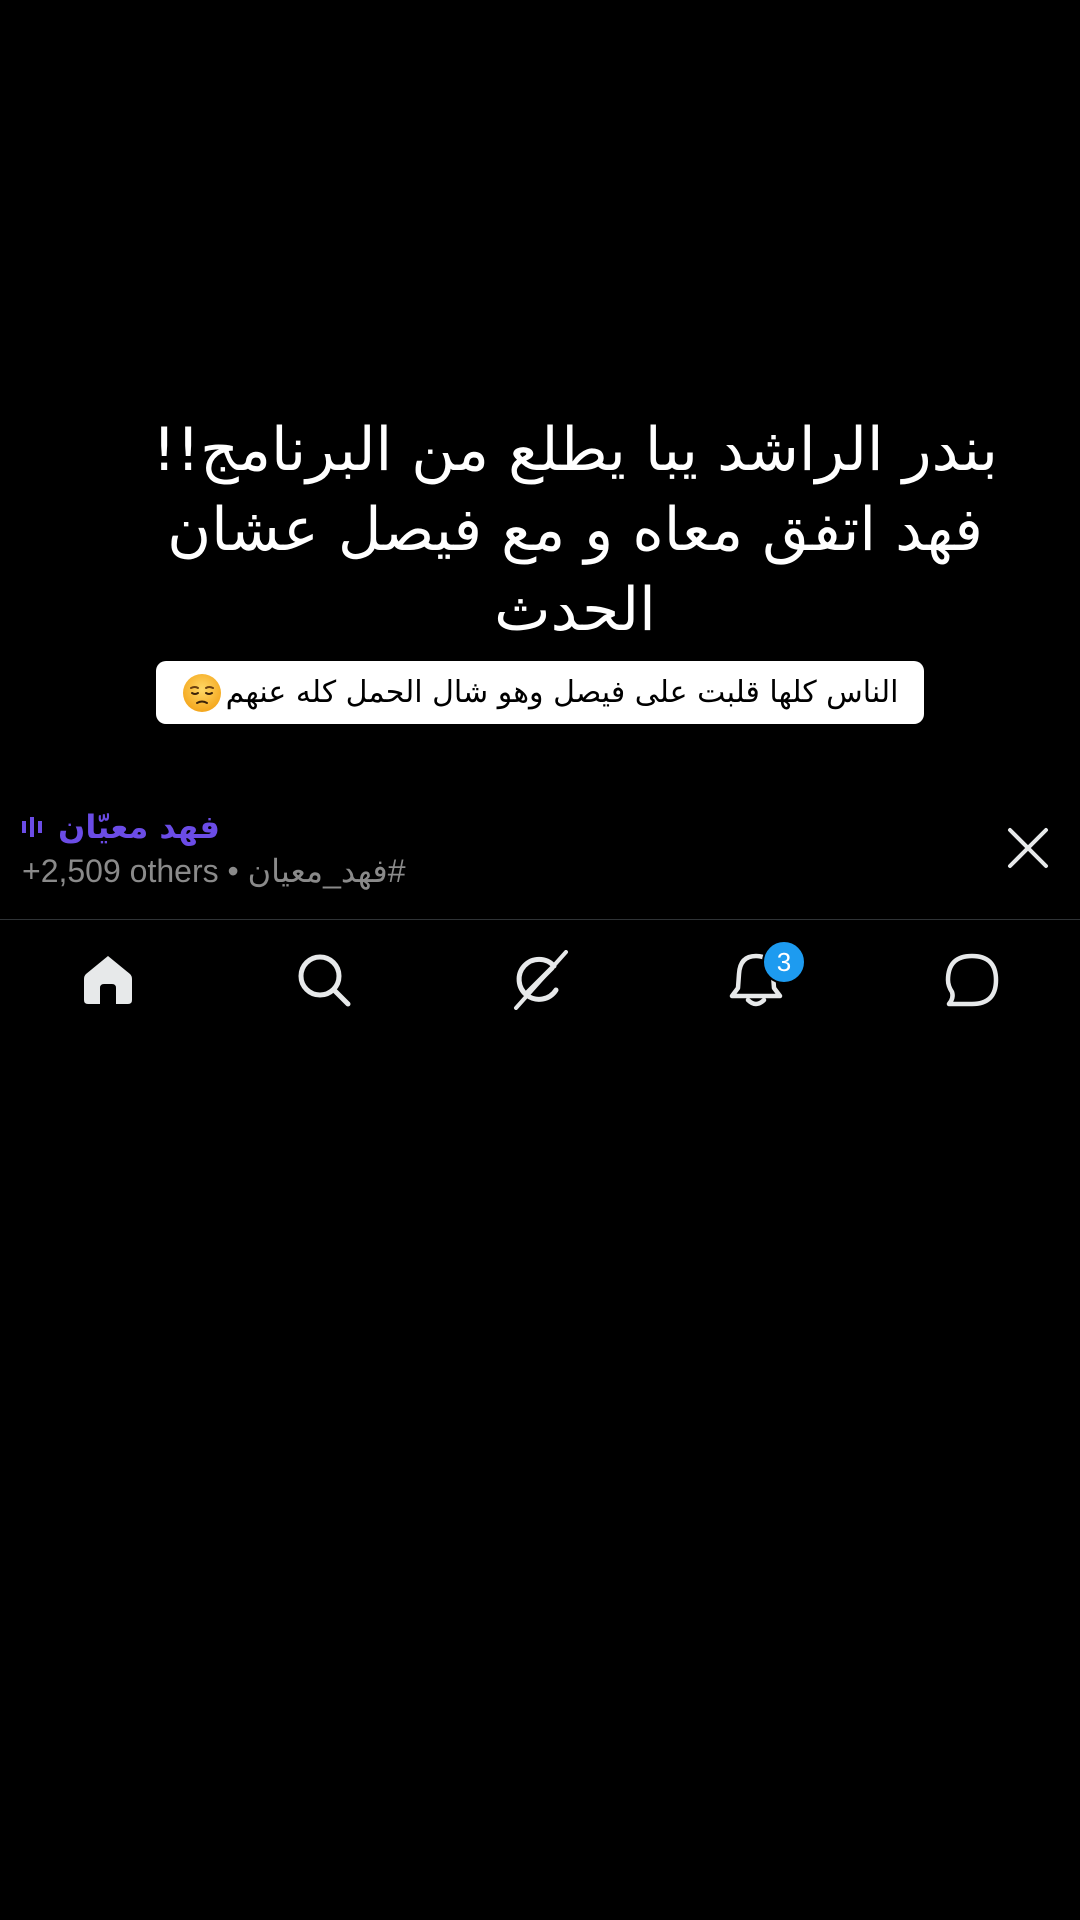 This screenshot has width=1080, height=1920. What do you see at coordinates (756, 980) in the screenshot?
I see `tab-notifications: 3` at bounding box center [756, 980].